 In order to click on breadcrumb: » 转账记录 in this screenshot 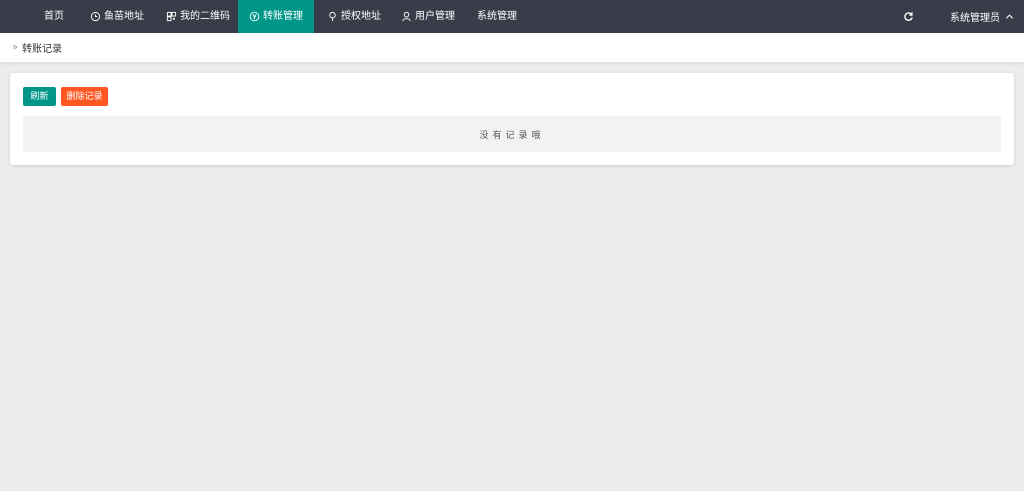, I will do `click(512, 48)`.